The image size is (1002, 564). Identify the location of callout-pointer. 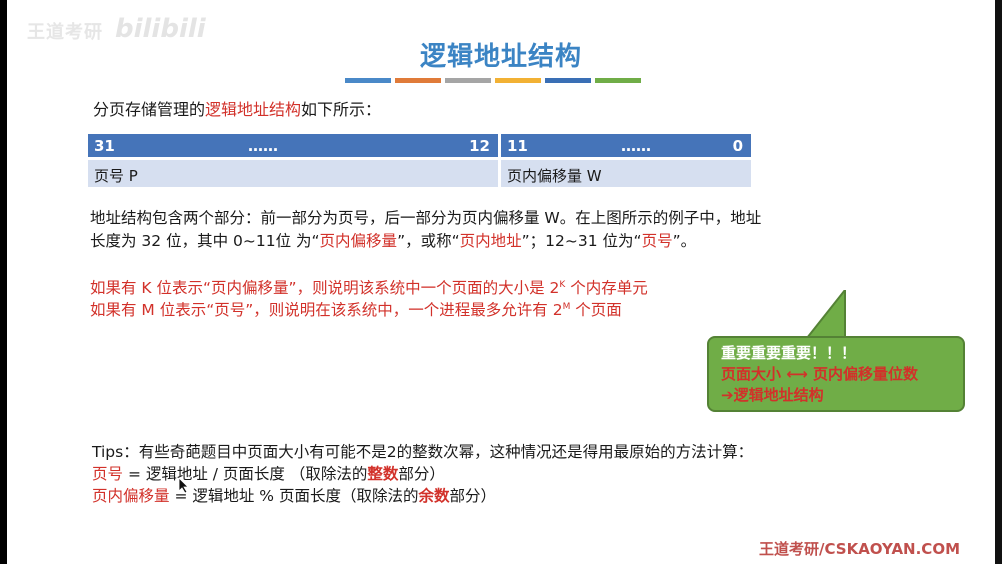
(825, 314).